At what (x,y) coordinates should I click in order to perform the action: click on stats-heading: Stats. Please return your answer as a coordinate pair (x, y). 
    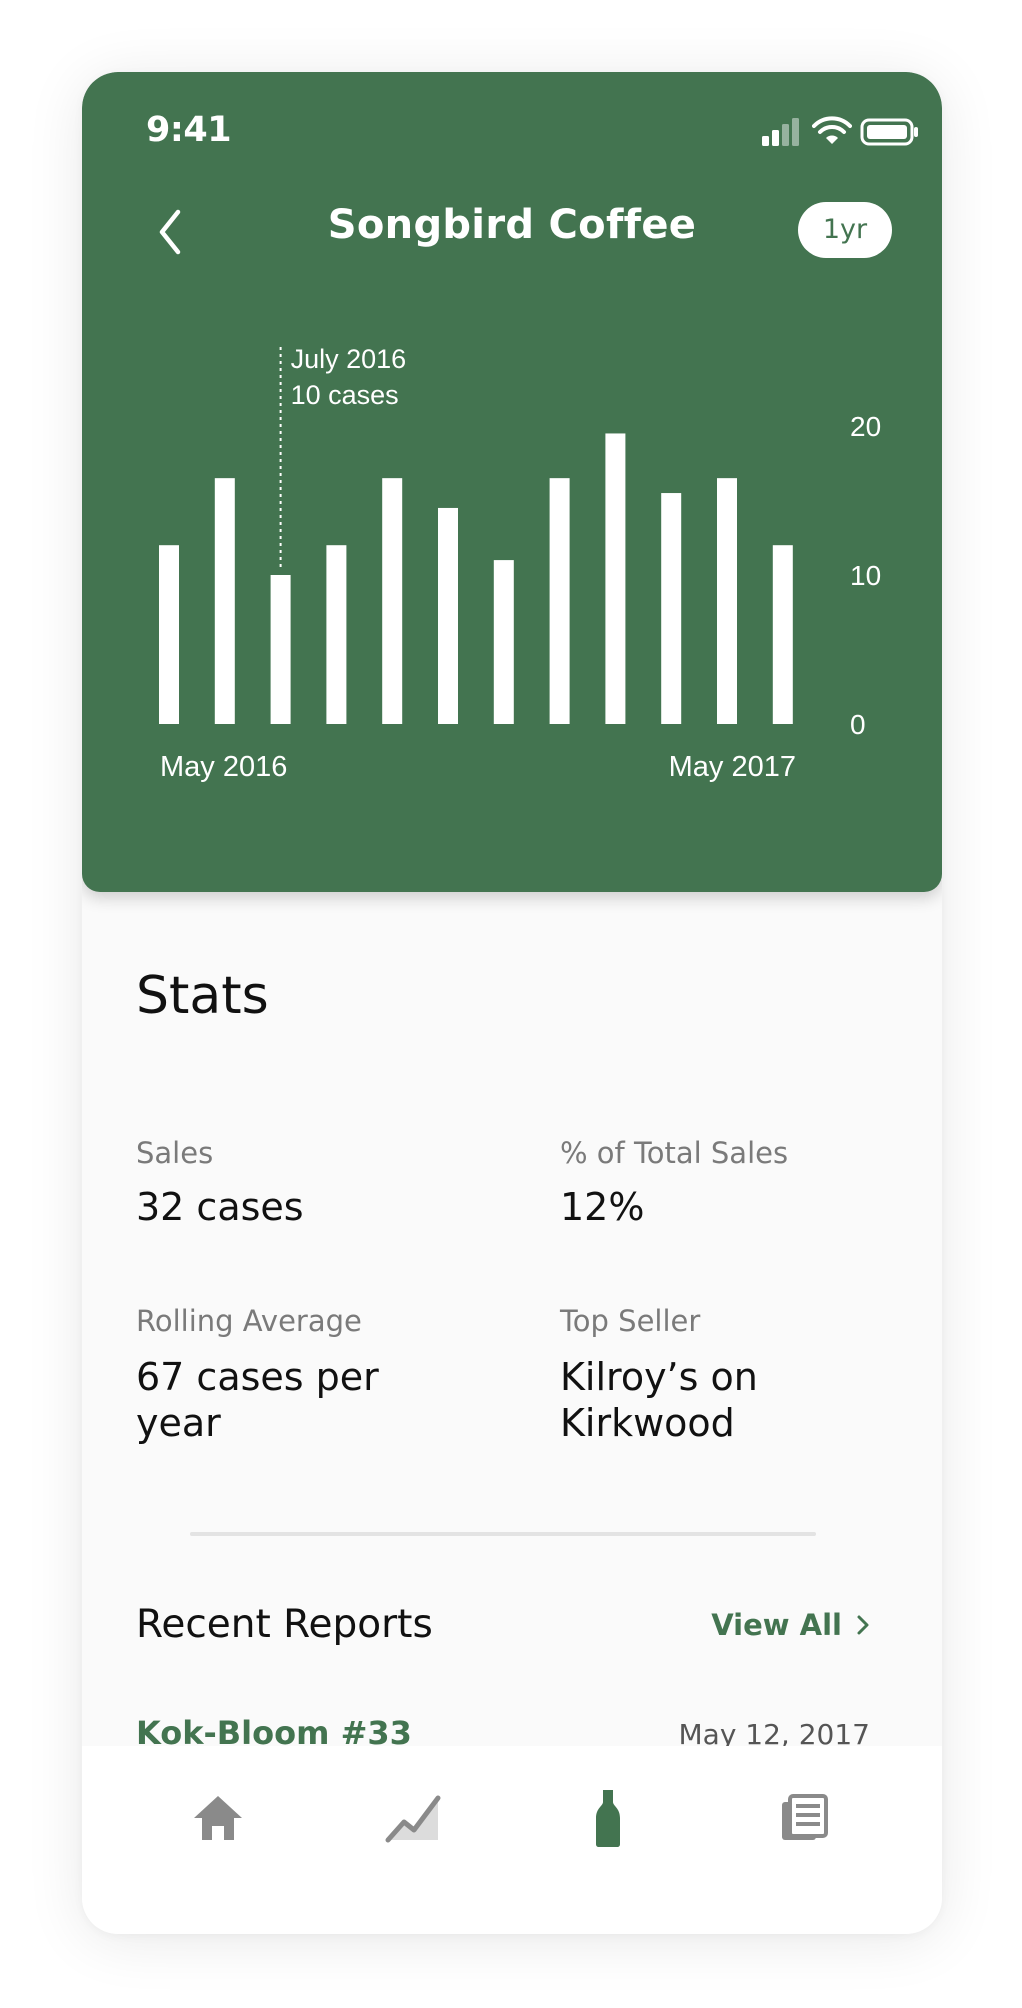
    Looking at the image, I should click on (202, 996).